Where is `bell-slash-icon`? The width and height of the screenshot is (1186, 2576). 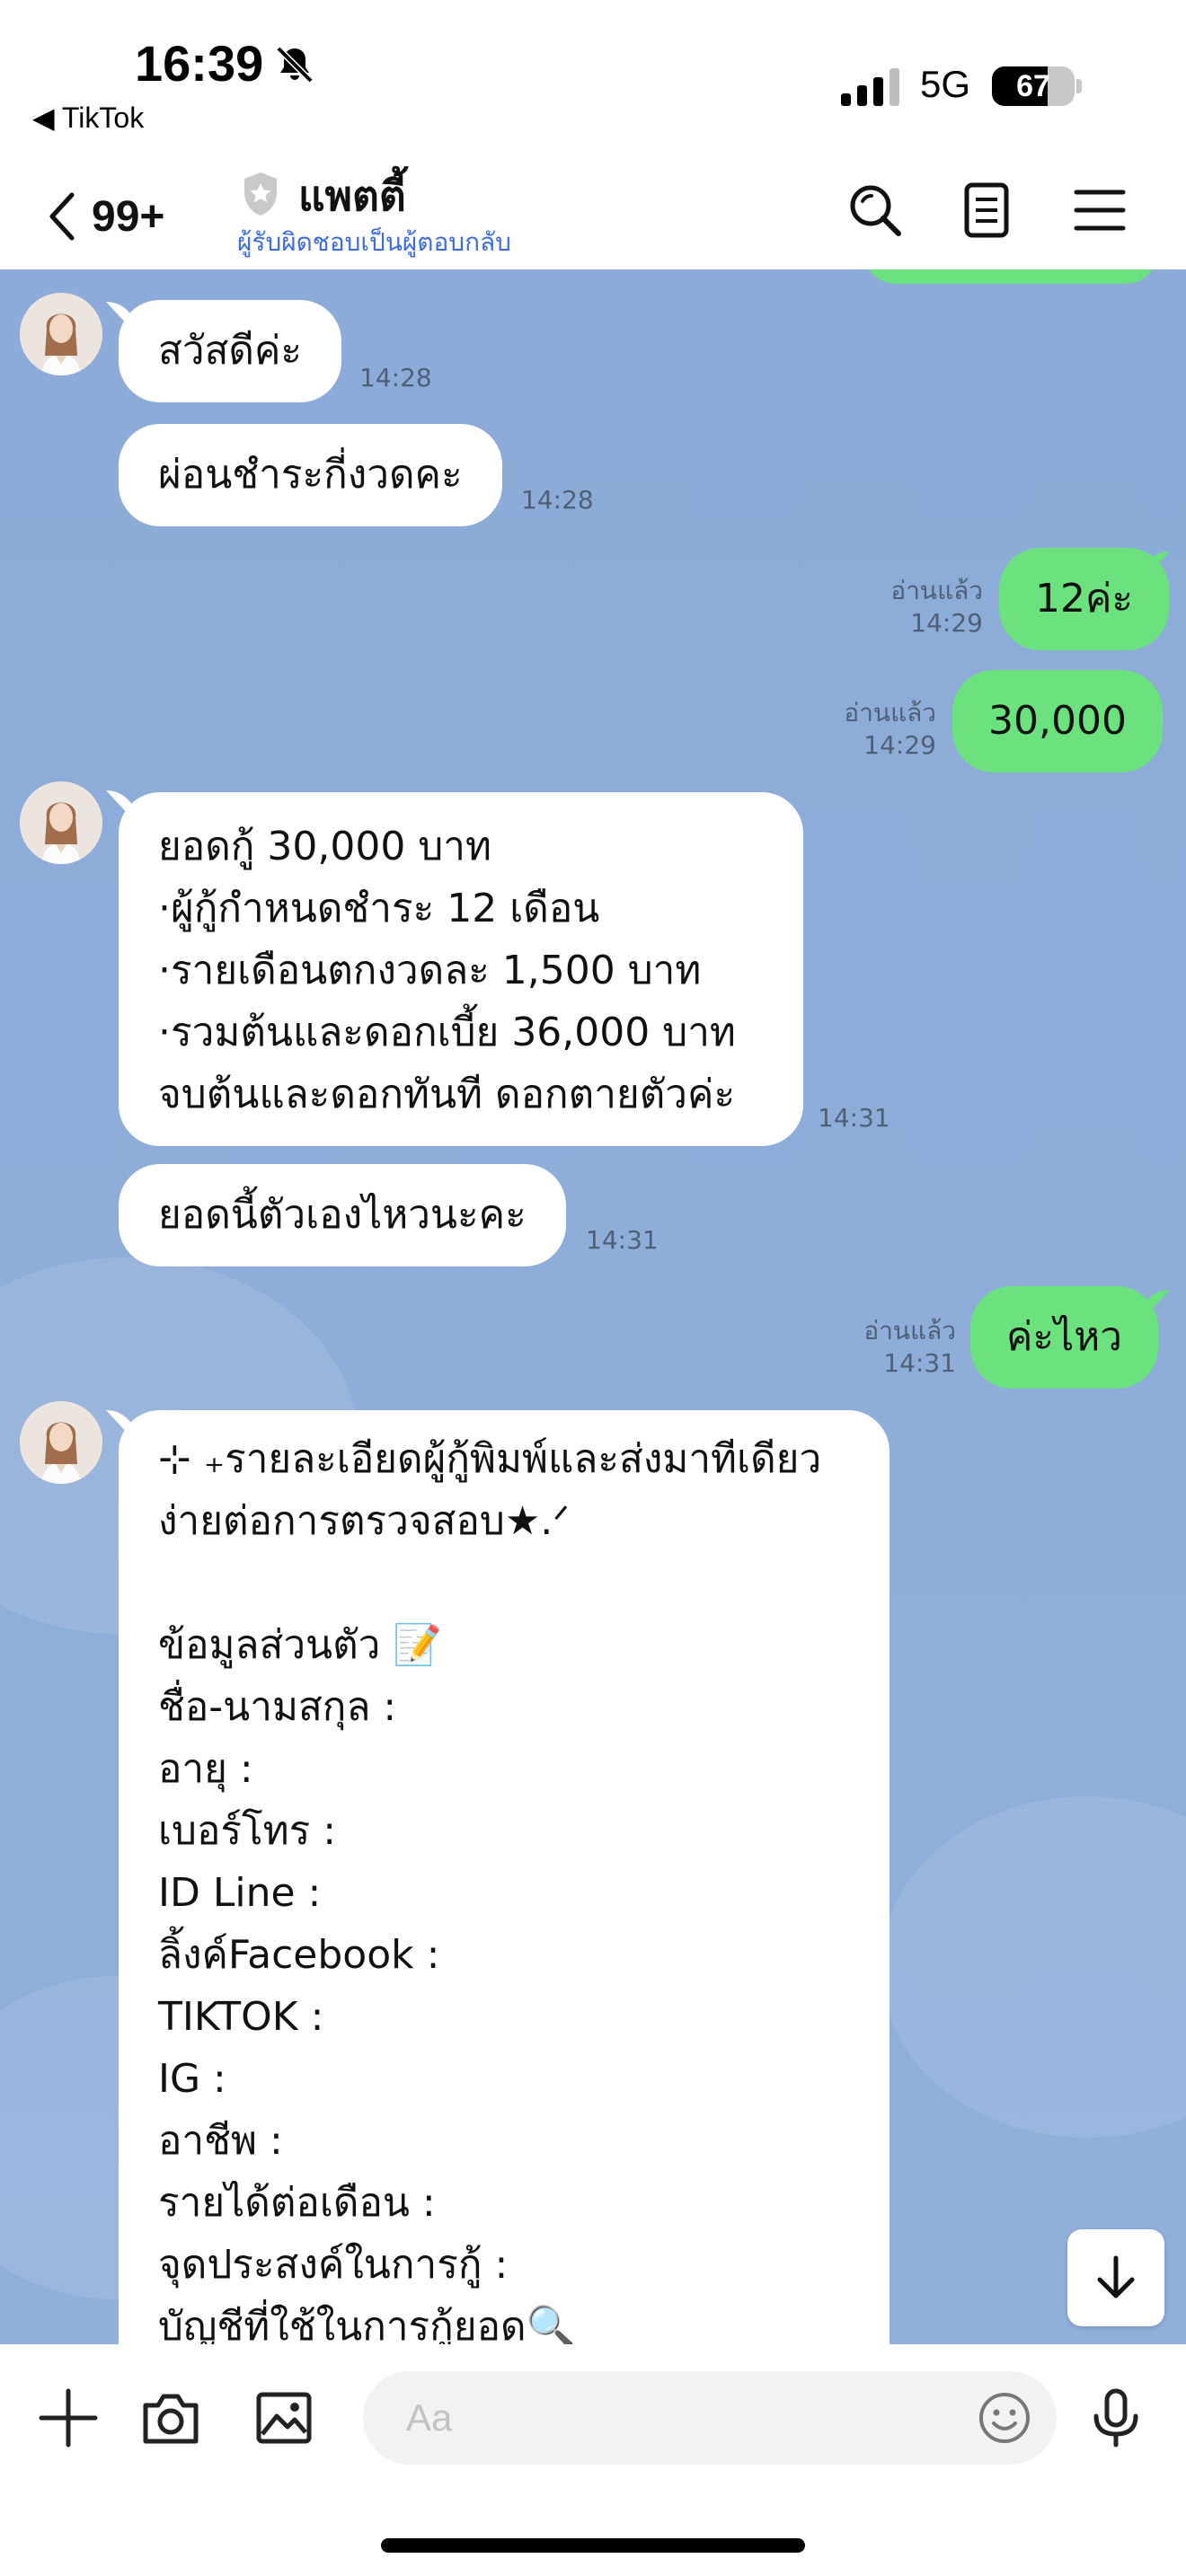
bell-slash-icon is located at coordinates (295, 65).